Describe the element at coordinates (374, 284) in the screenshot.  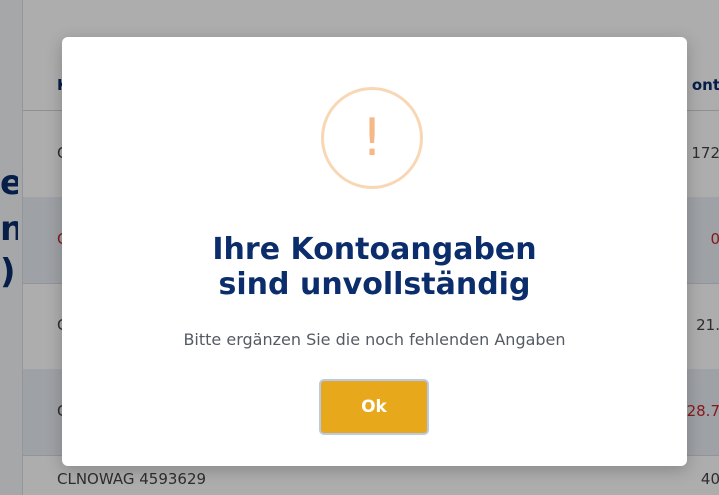
I see `dialog-title-line-2: sind unvollständig` at that location.